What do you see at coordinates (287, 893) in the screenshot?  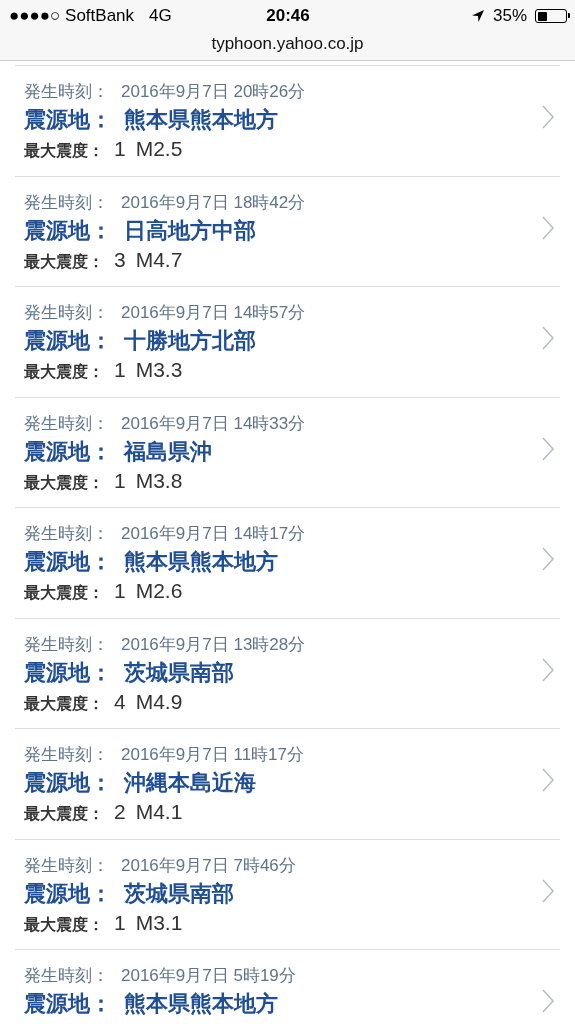 I see `earthquake-list-item: 発生時刻： 2016年9月7日 7時46分 震源地： 茨城県南部 最大震度： 1 M3.1` at bounding box center [287, 893].